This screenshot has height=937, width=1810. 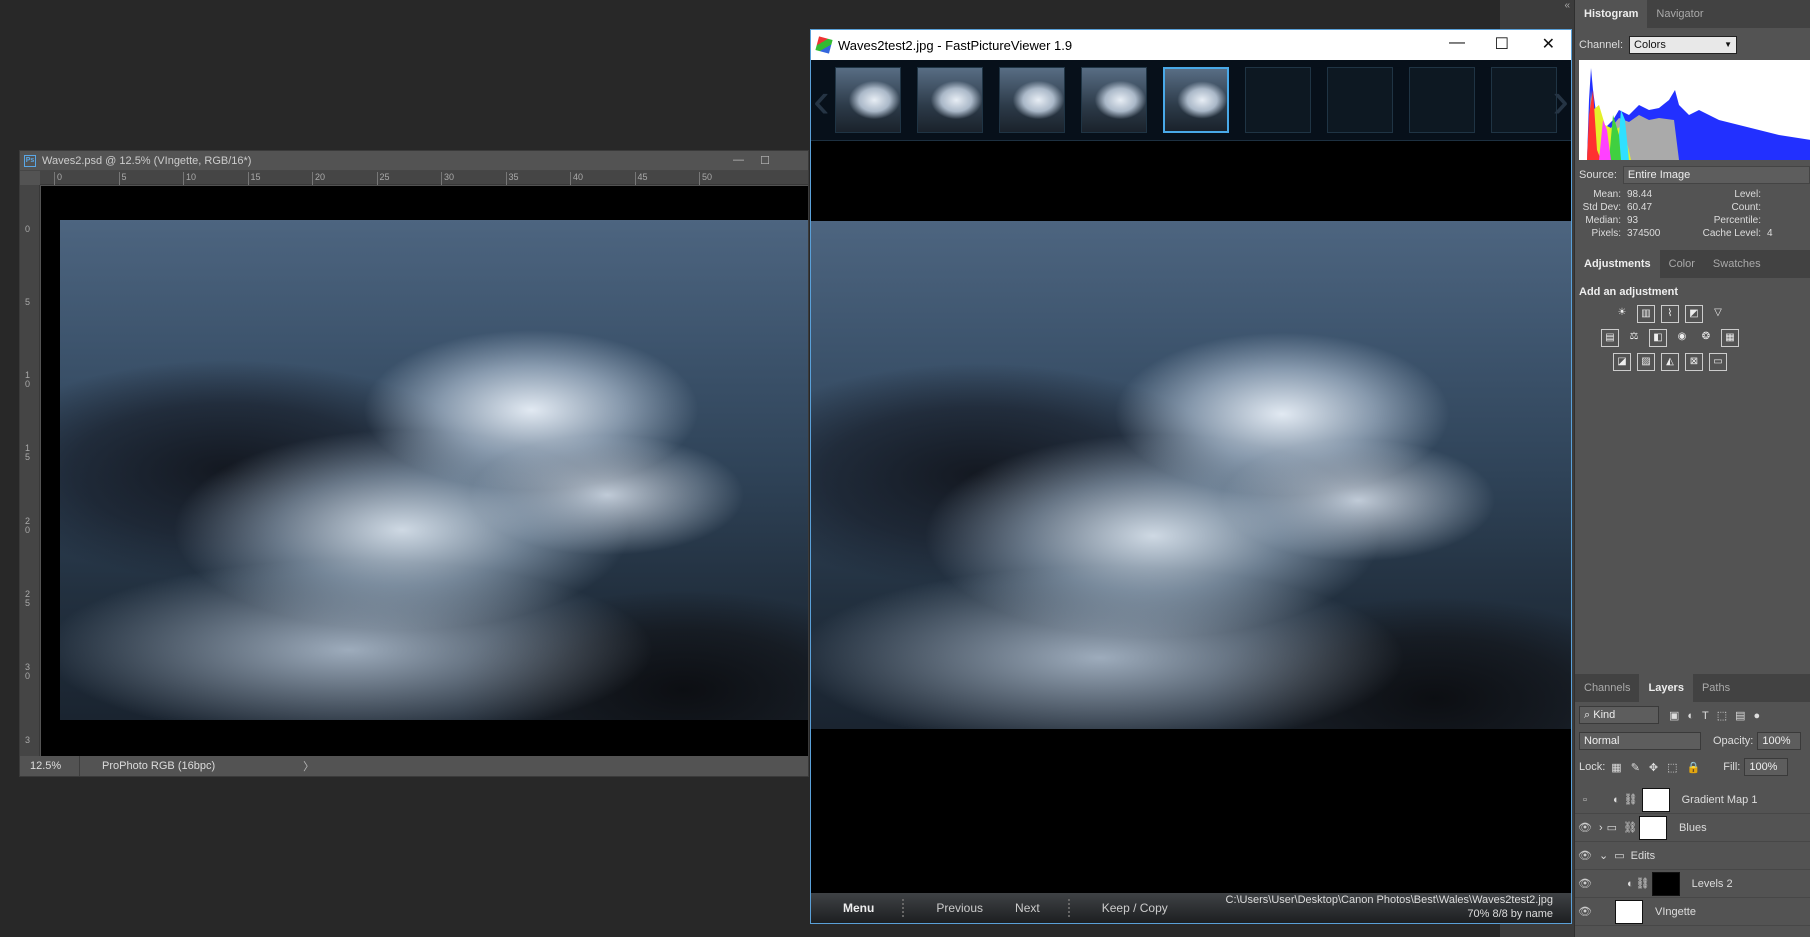 I want to click on channel-row: Channel: Colors ▼, so click(x=1692, y=45).